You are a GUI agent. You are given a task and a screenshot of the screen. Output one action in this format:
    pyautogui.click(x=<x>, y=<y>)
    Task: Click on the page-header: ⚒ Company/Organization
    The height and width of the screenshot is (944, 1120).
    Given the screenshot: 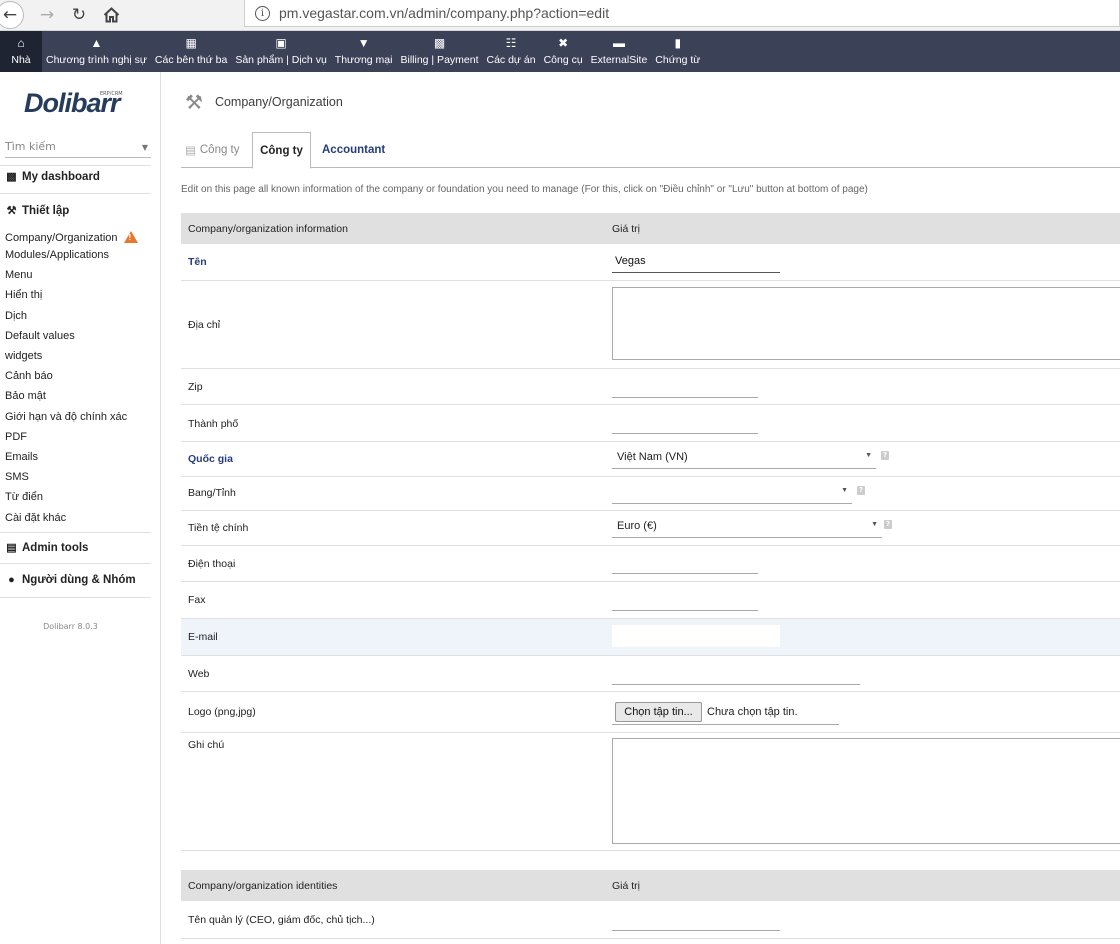 What is the action you would take?
    pyautogui.click(x=264, y=102)
    